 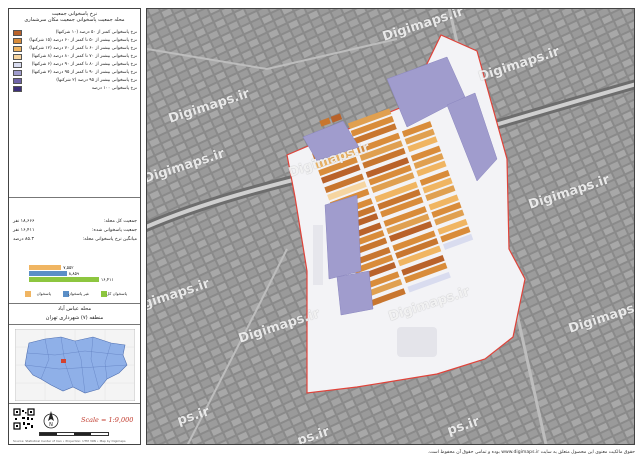 I want to click on bar-value-label: ۱۶,۴۱۱, so click(x=107, y=279).